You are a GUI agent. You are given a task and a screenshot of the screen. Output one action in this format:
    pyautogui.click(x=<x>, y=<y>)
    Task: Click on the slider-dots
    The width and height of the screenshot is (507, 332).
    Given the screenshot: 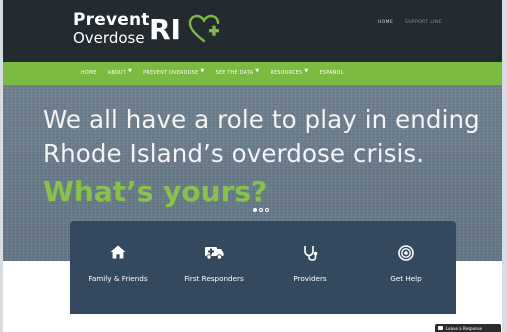 What is the action you would take?
    pyautogui.click(x=262, y=210)
    